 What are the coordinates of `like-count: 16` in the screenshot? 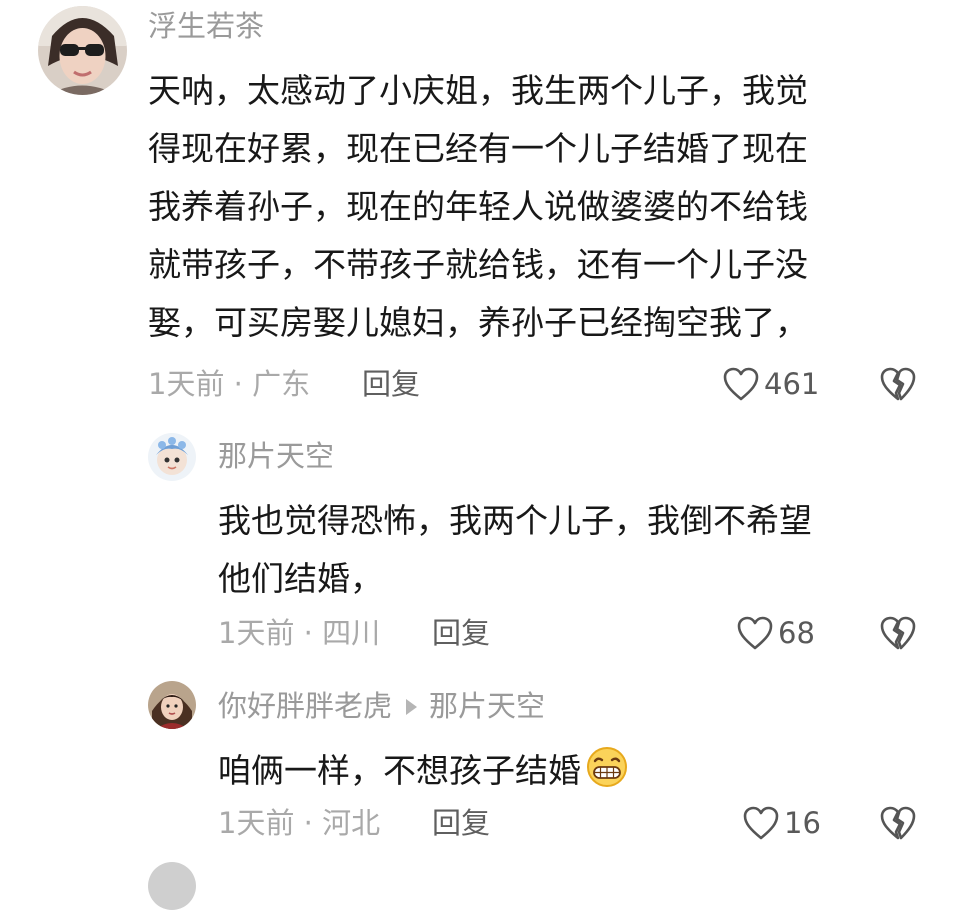 It's located at (802, 823).